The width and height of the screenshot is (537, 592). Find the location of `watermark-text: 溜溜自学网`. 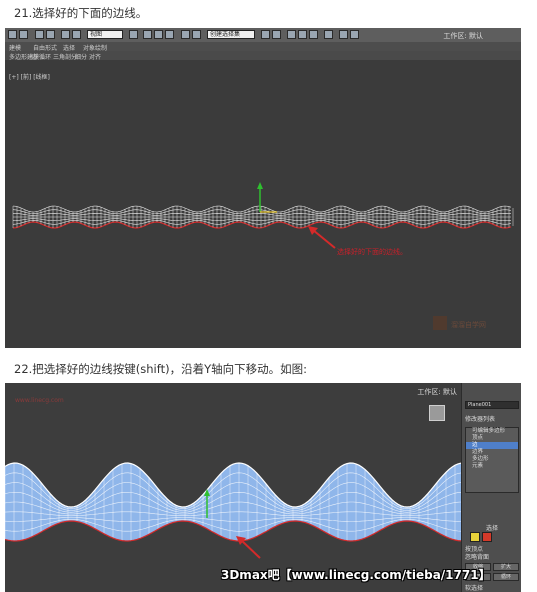

watermark-text: 溜溜自学网 is located at coordinates (468, 325).